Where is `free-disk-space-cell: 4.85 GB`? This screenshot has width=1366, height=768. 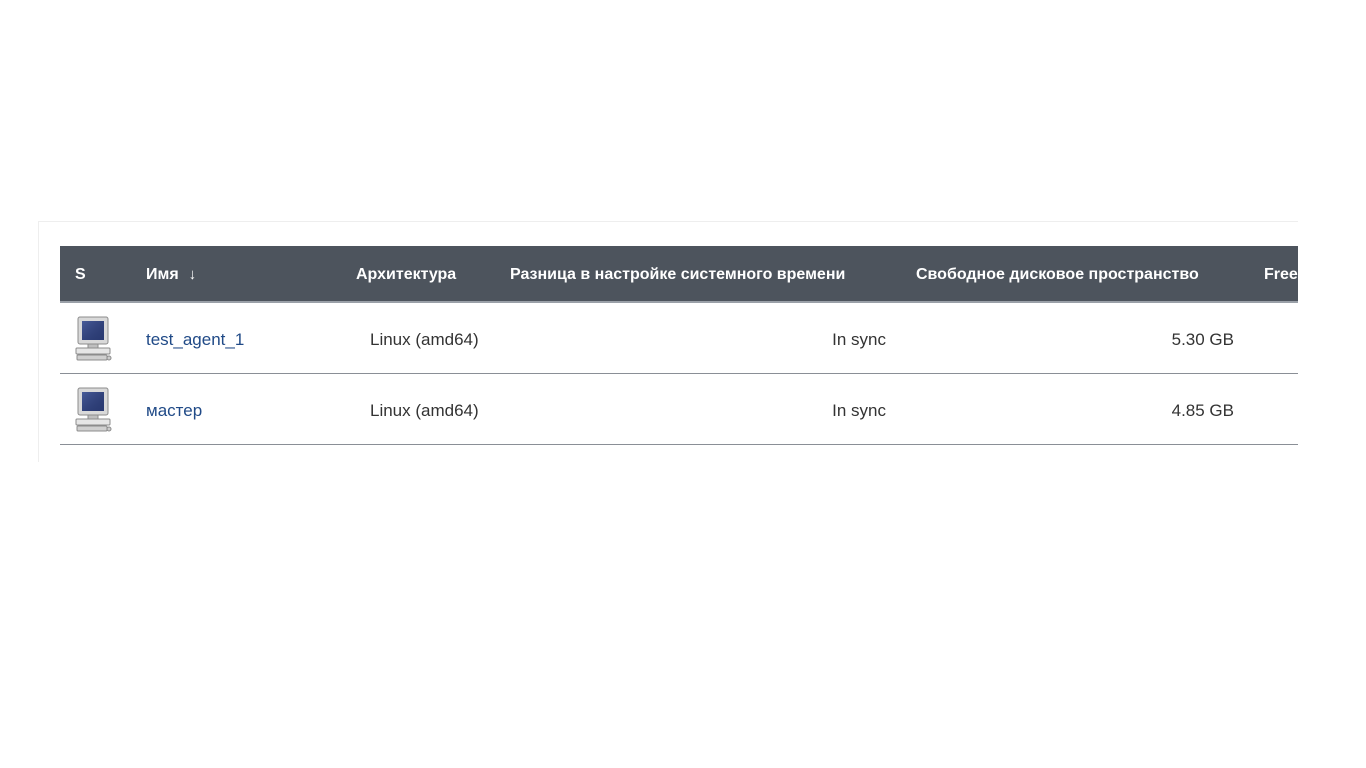 free-disk-space-cell: 4.85 GB is located at coordinates (1202, 410).